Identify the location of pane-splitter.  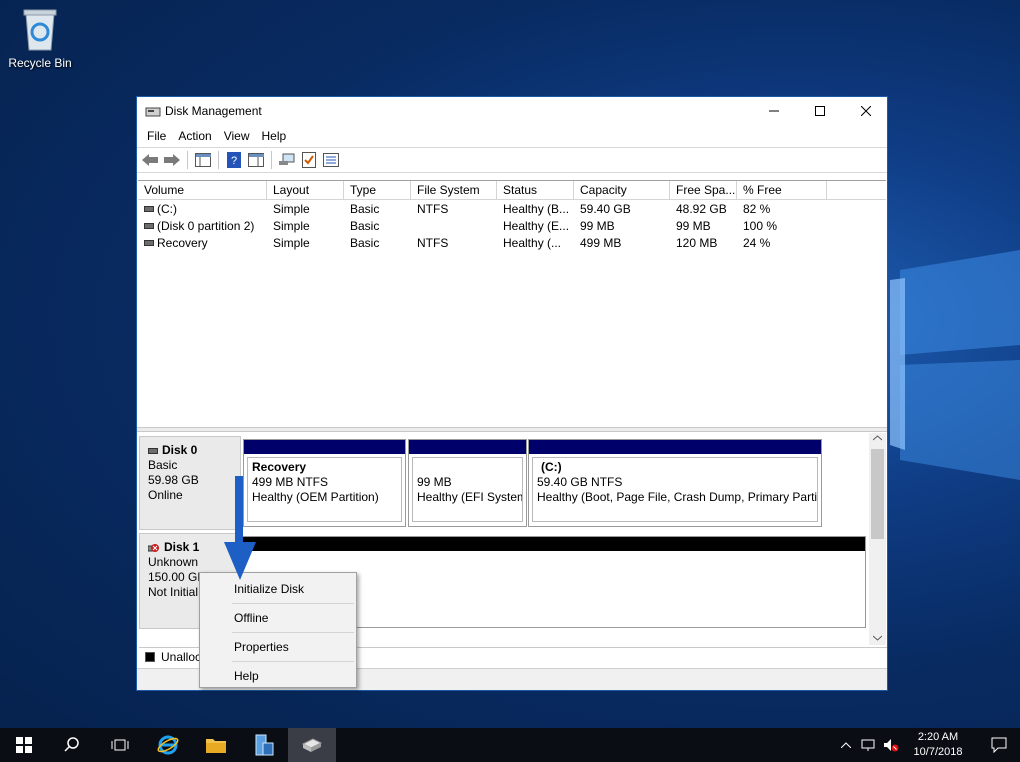
(512, 429).